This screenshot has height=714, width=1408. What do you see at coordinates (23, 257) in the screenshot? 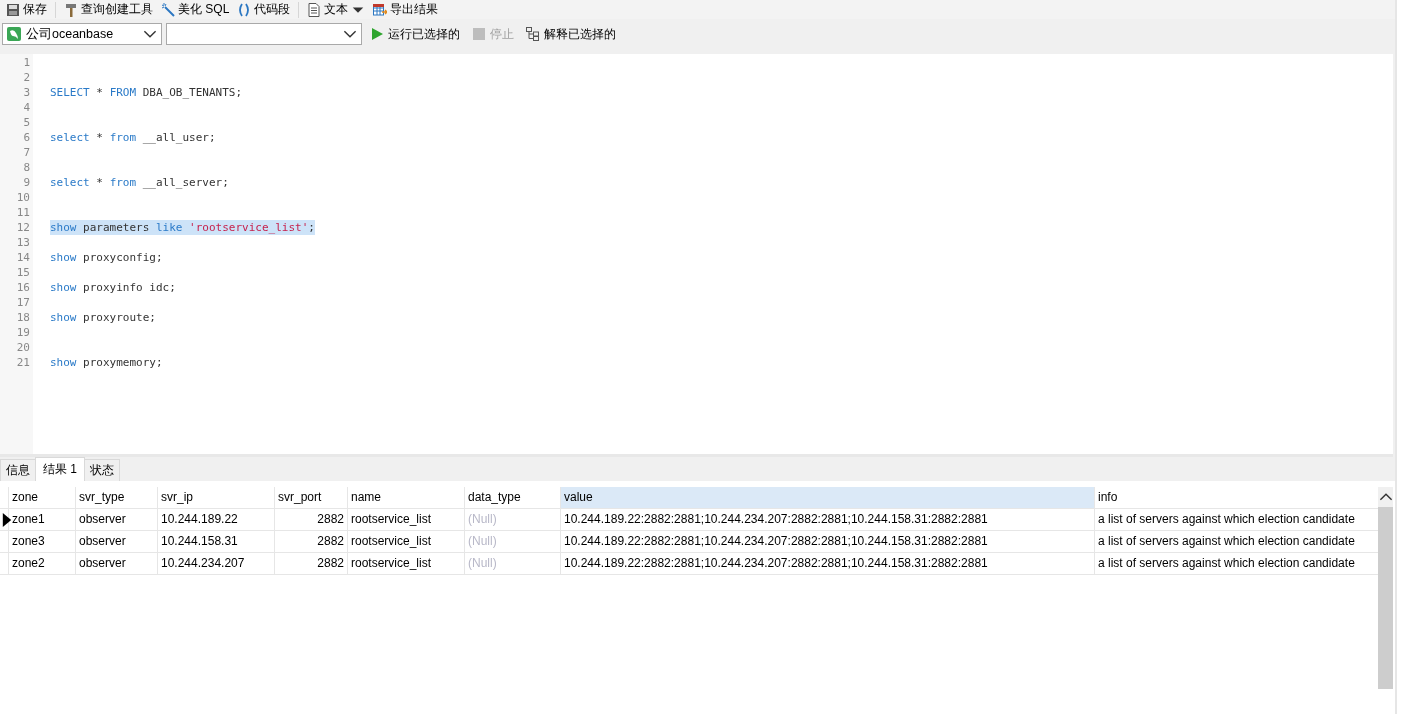
I see `line-number: 14` at bounding box center [23, 257].